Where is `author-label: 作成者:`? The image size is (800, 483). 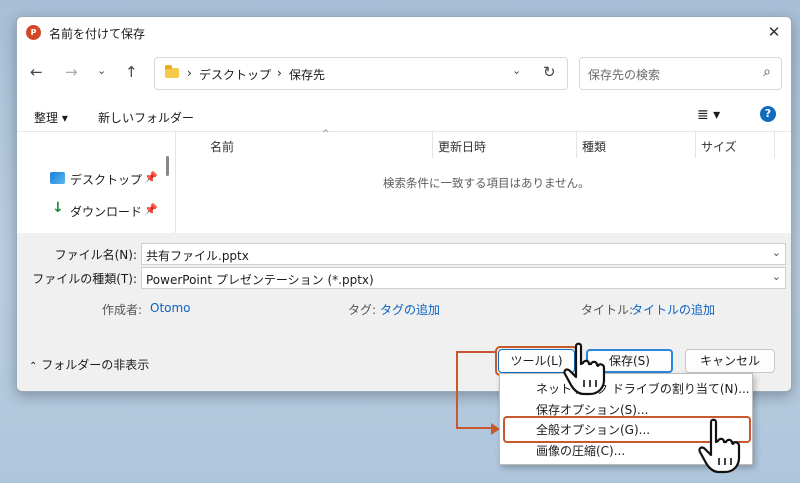
author-label: 作成者: is located at coordinates (122, 310).